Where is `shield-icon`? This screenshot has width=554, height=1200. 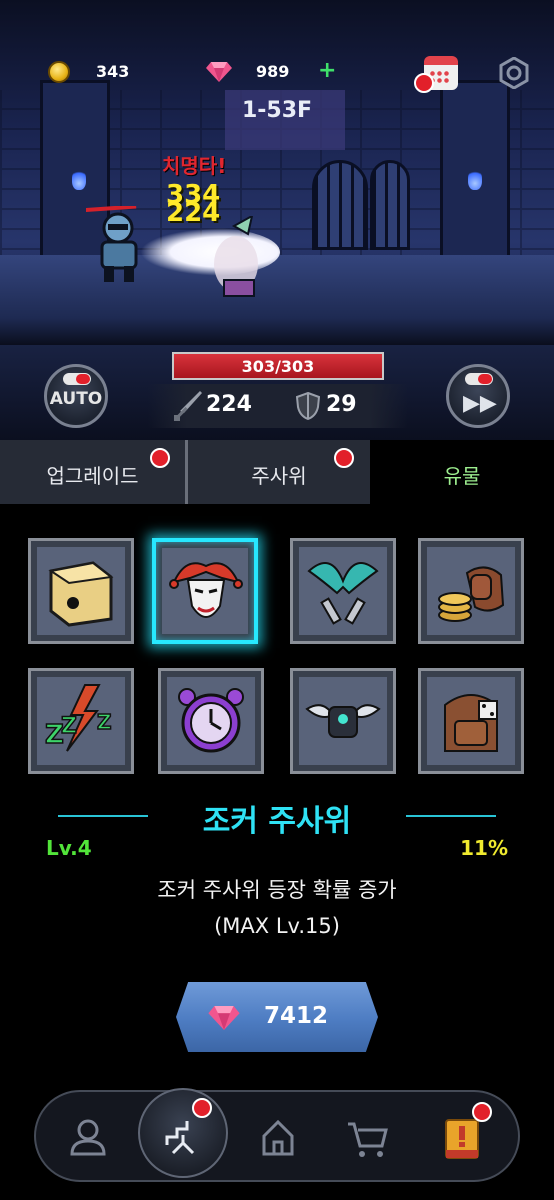 shield-icon is located at coordinates (308, 406).